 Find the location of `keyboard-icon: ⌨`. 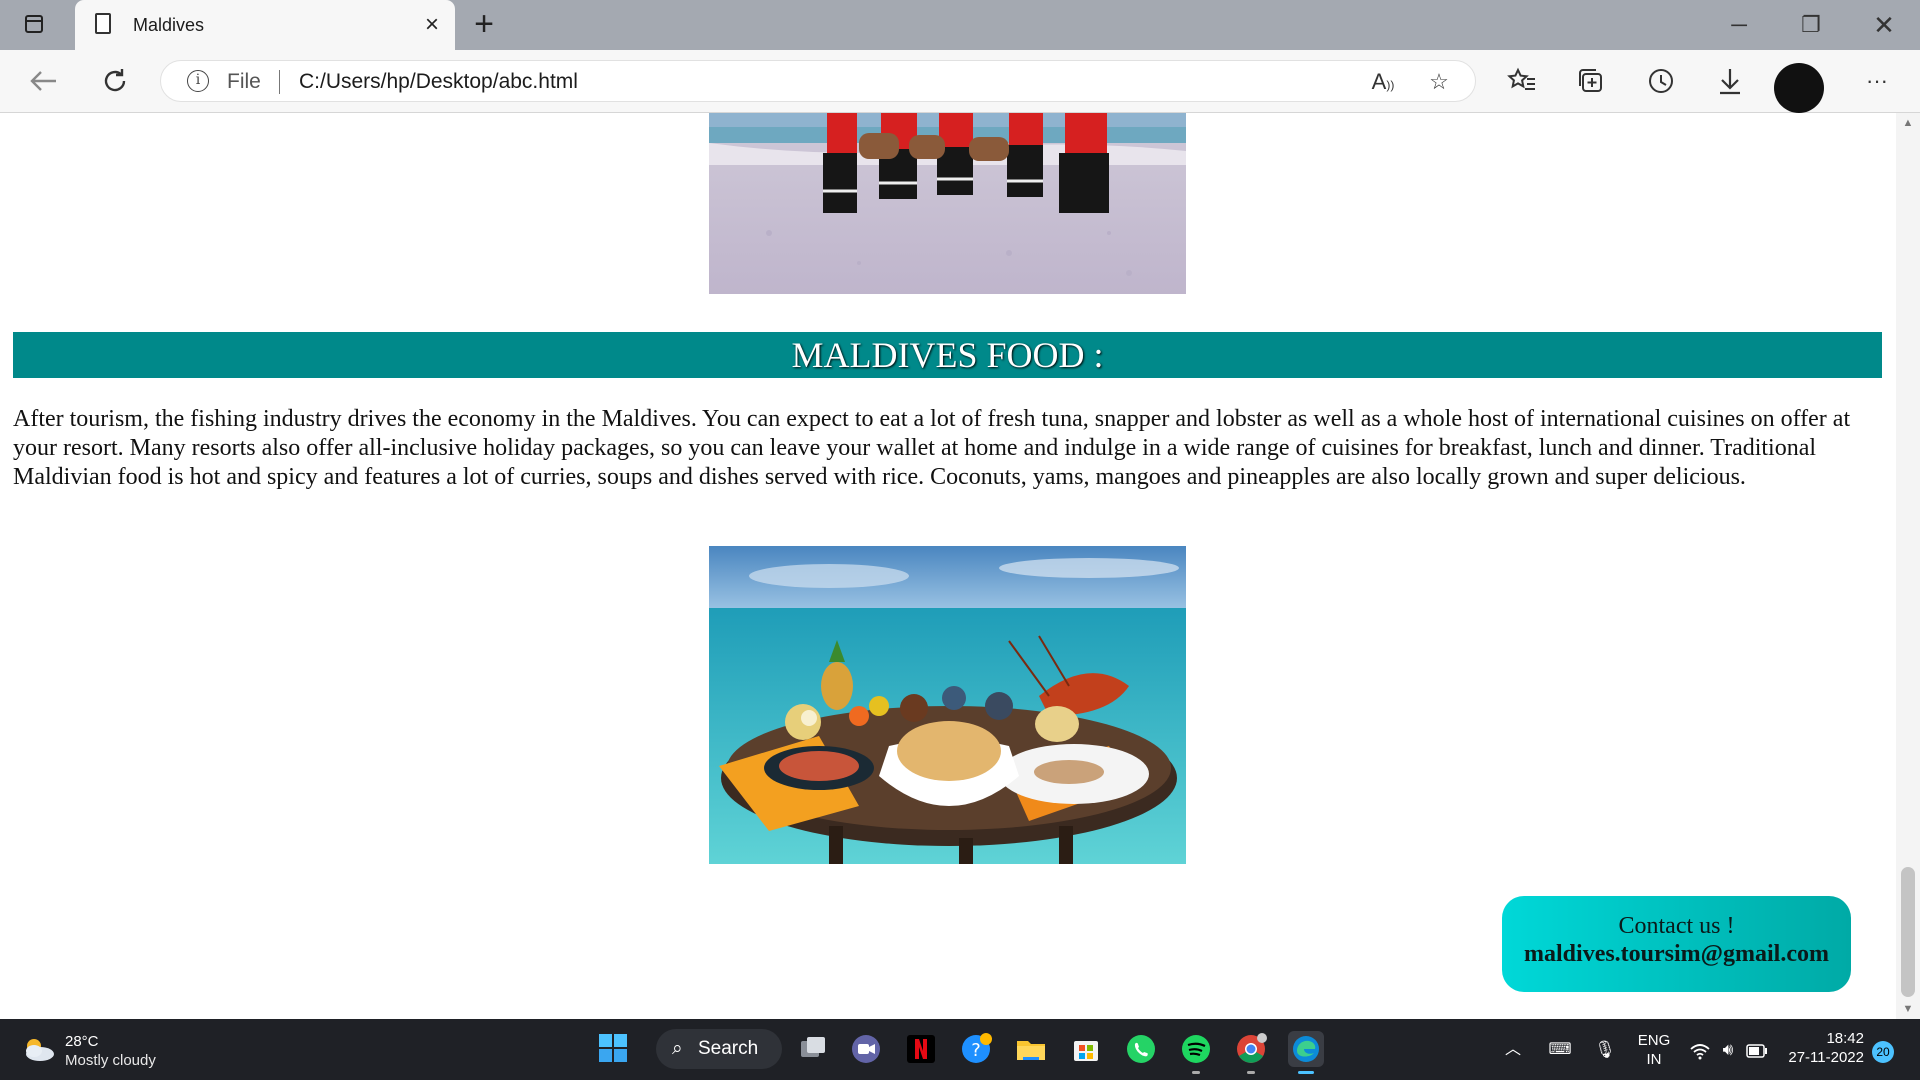

keyboard-icon: ⌨ is located at coordinates (1560, 1049).